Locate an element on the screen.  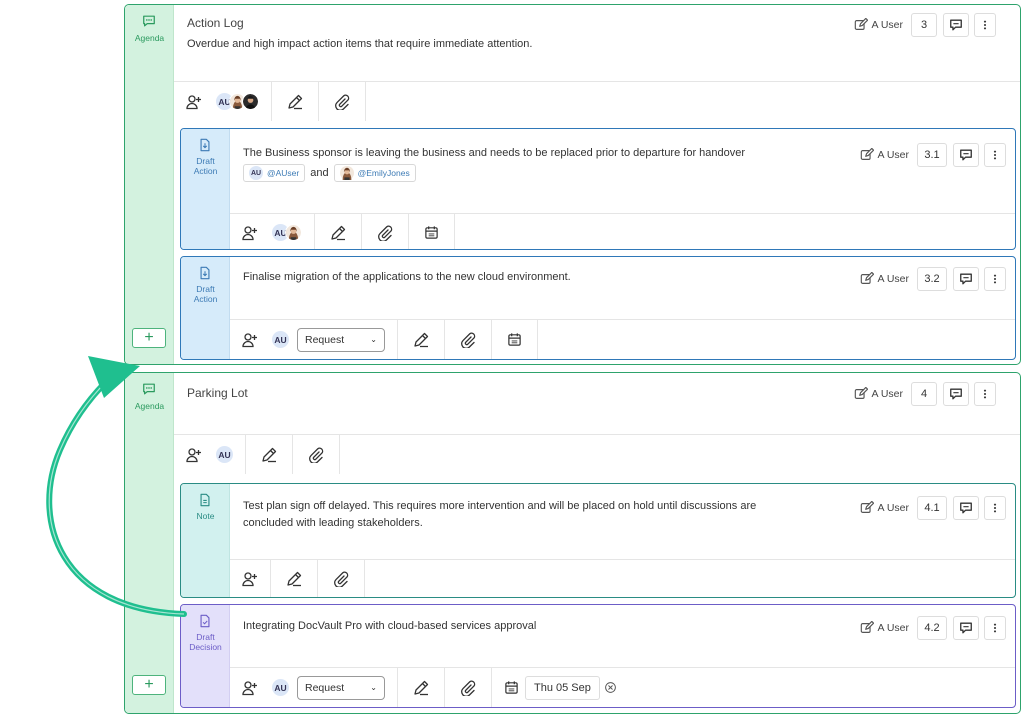
mention-text: @EmilyJones is located at coordinates (383, 173).